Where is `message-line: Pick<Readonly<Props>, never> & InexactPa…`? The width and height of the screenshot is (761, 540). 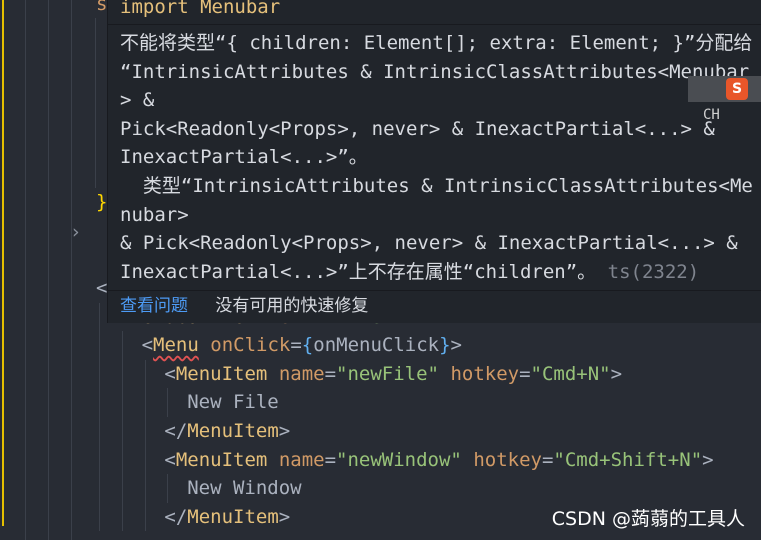 message-line: Pick<Readonly<Props>, never> & InexactPa… is located at coordinates (436, 129).